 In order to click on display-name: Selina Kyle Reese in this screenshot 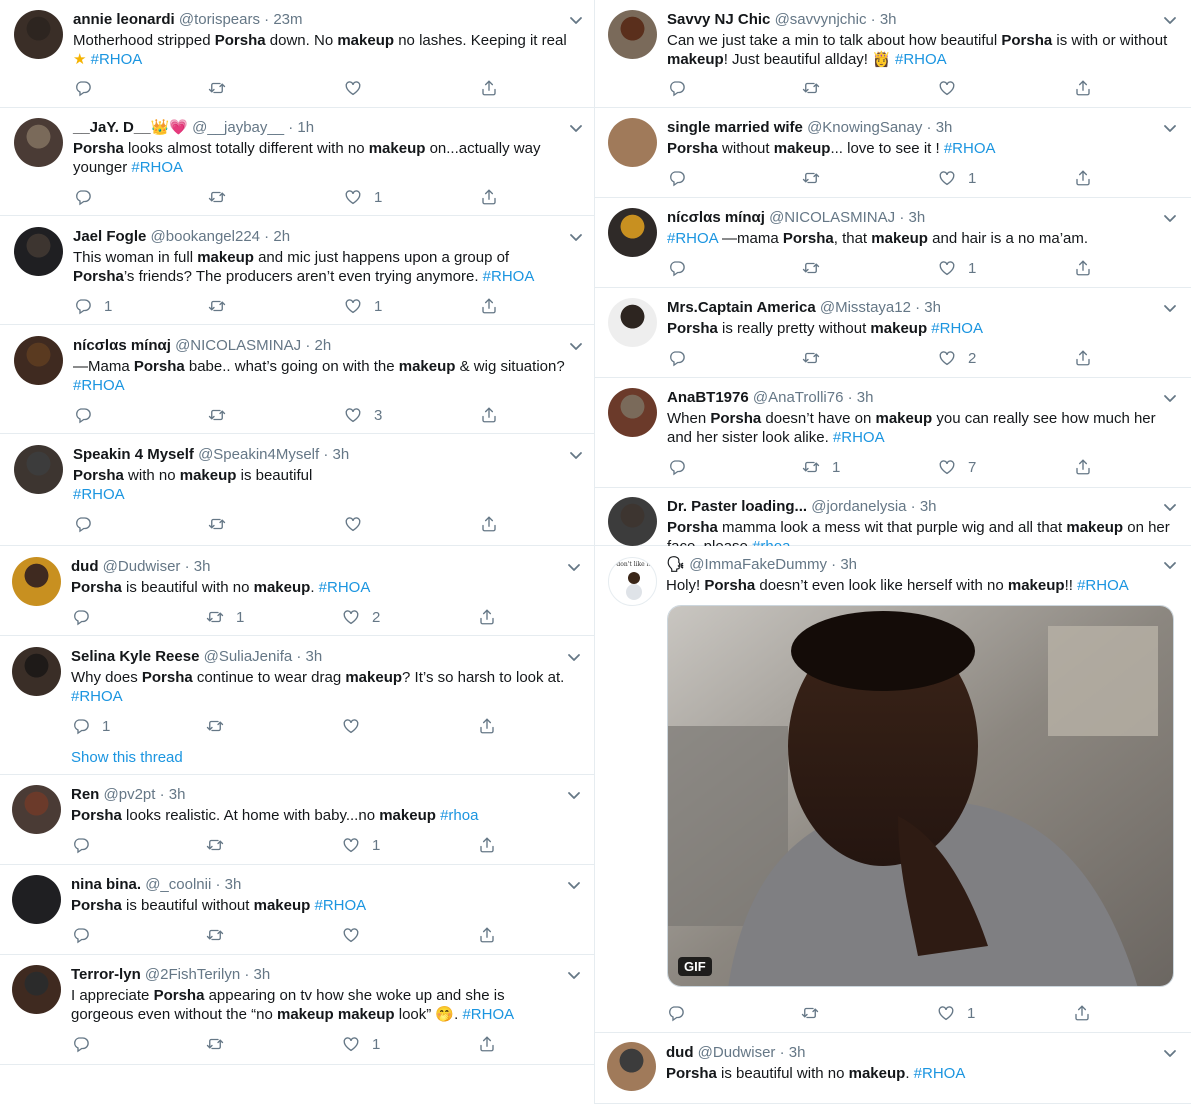, I will do `click(135, 656)`.